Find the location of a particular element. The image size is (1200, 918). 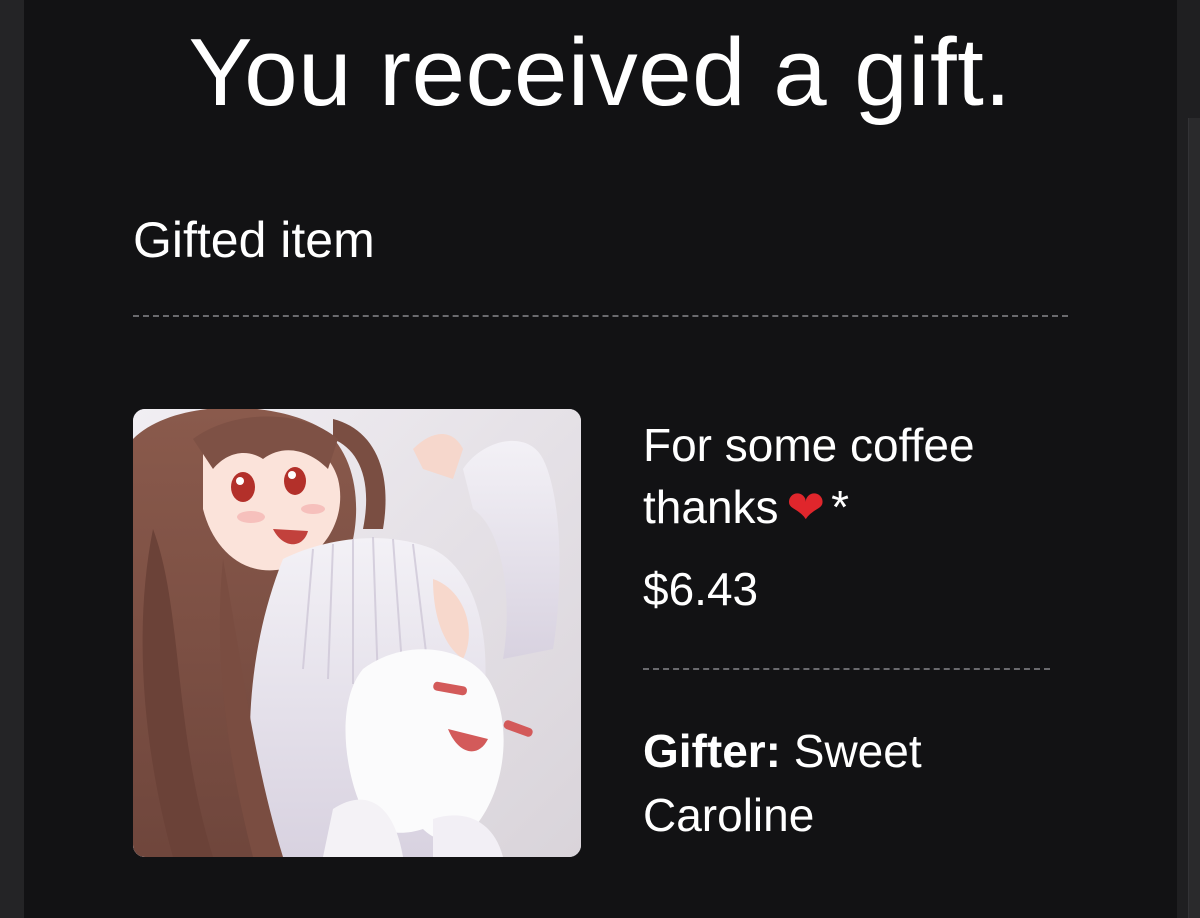

page-title: You received a gift. is located at coordinates (600, 72).